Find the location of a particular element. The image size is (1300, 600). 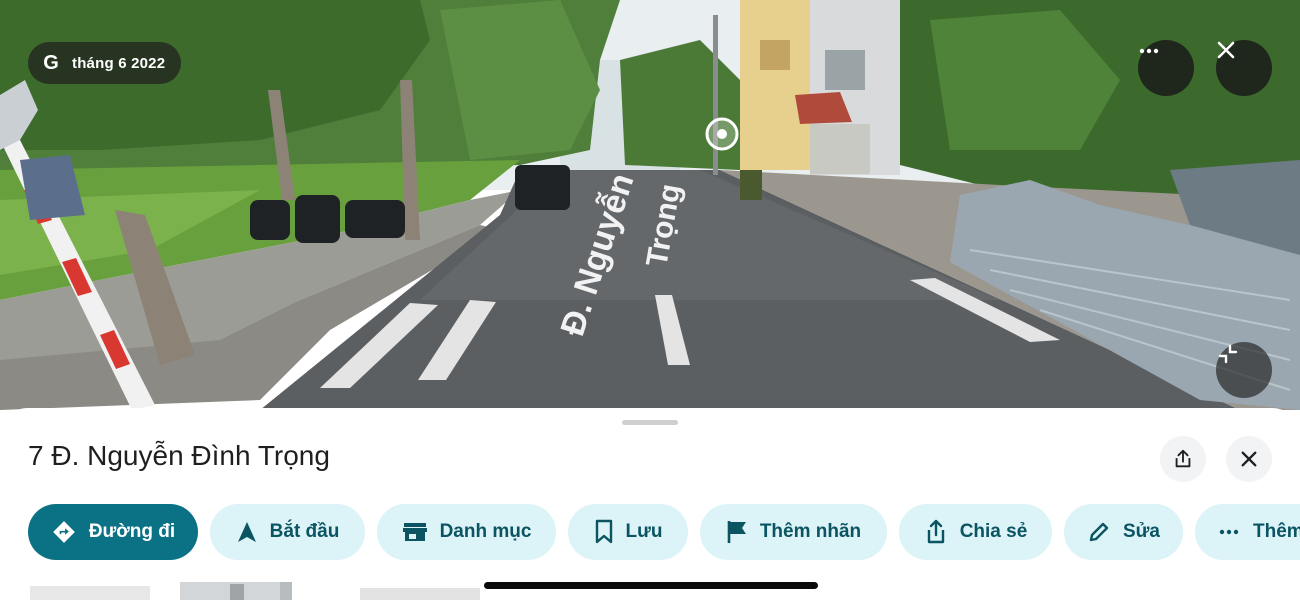

collapse-icon is located at coordinates (1228, 354).